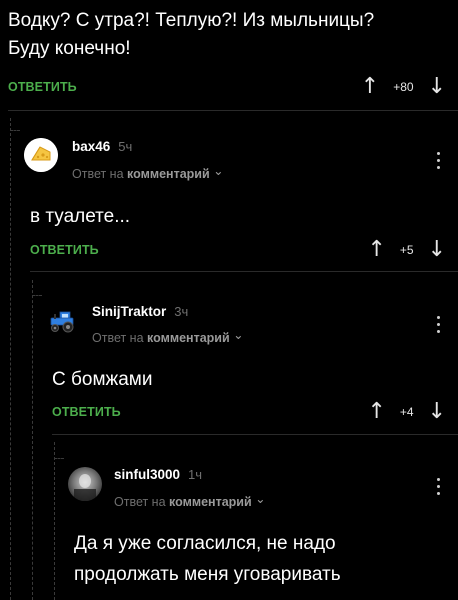 The image size is (458, 600). What do you see at coordinates (69, 48) in the screenshot?
I see `comment-1-body-line-2: Буду конечно!` at bounding box center [69, 48].